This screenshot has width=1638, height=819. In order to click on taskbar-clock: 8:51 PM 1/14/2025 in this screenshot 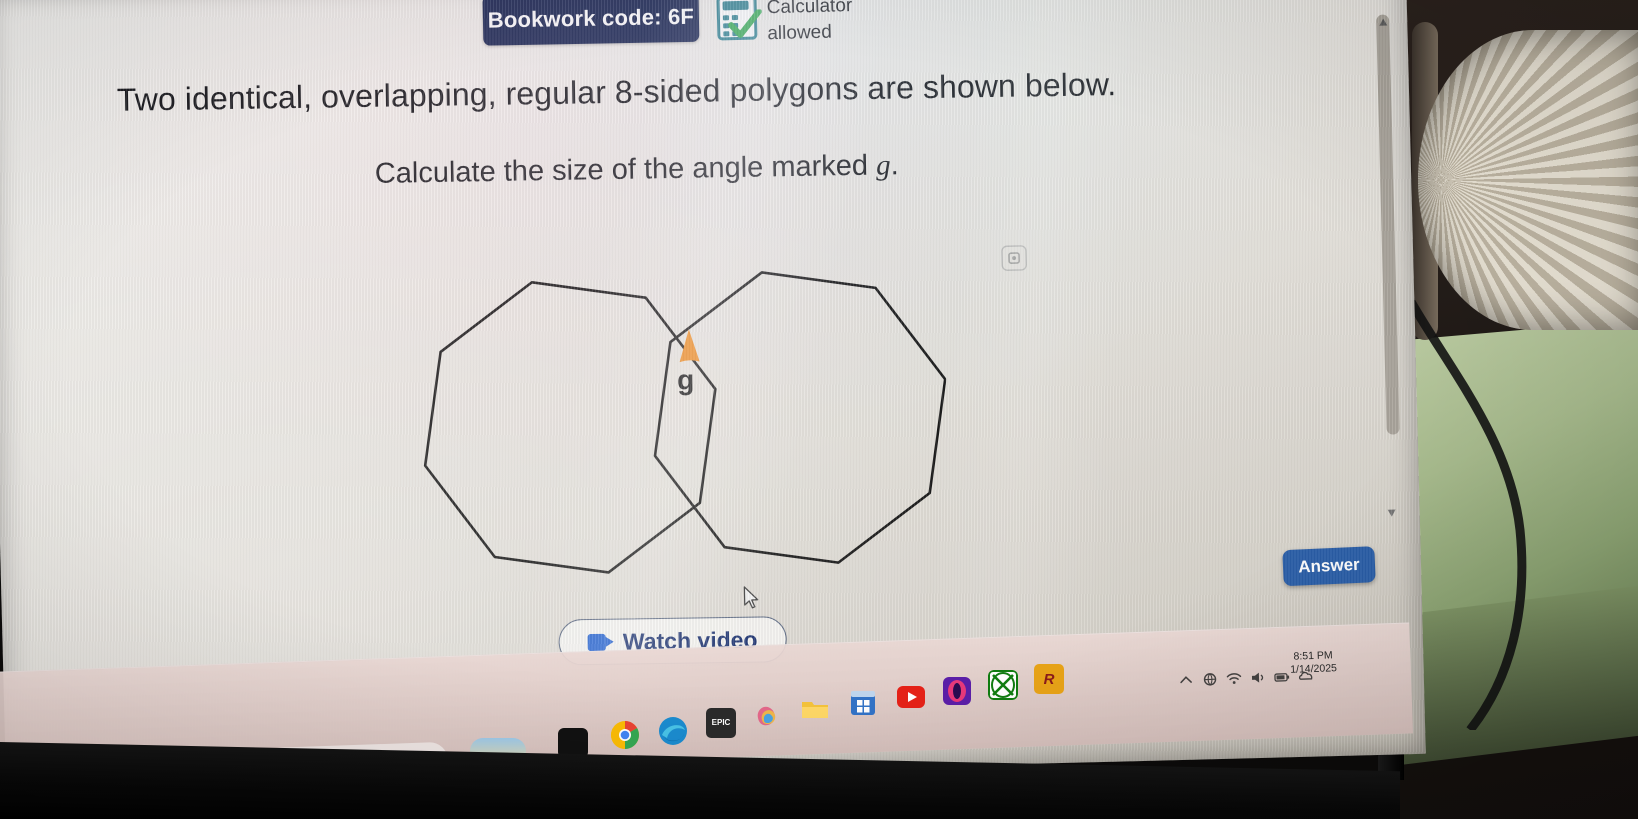, I will do `click(1314, 663)`.